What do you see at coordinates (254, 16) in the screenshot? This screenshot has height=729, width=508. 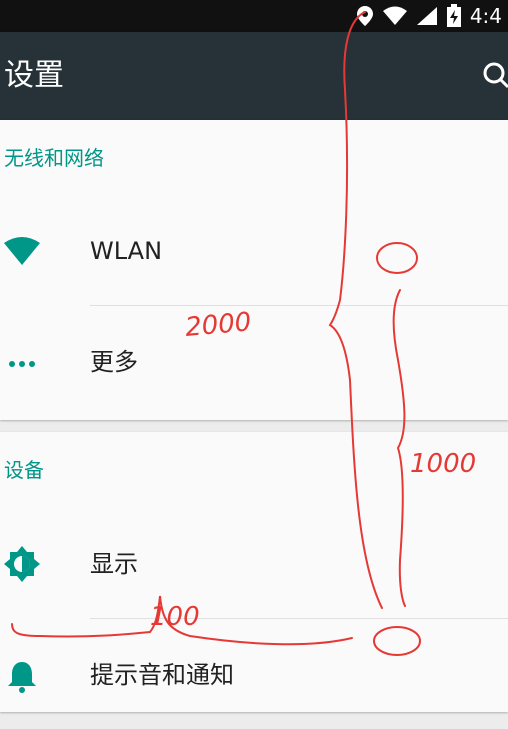 I see `status-bar: 4:4` at bounding box center [254, 16].